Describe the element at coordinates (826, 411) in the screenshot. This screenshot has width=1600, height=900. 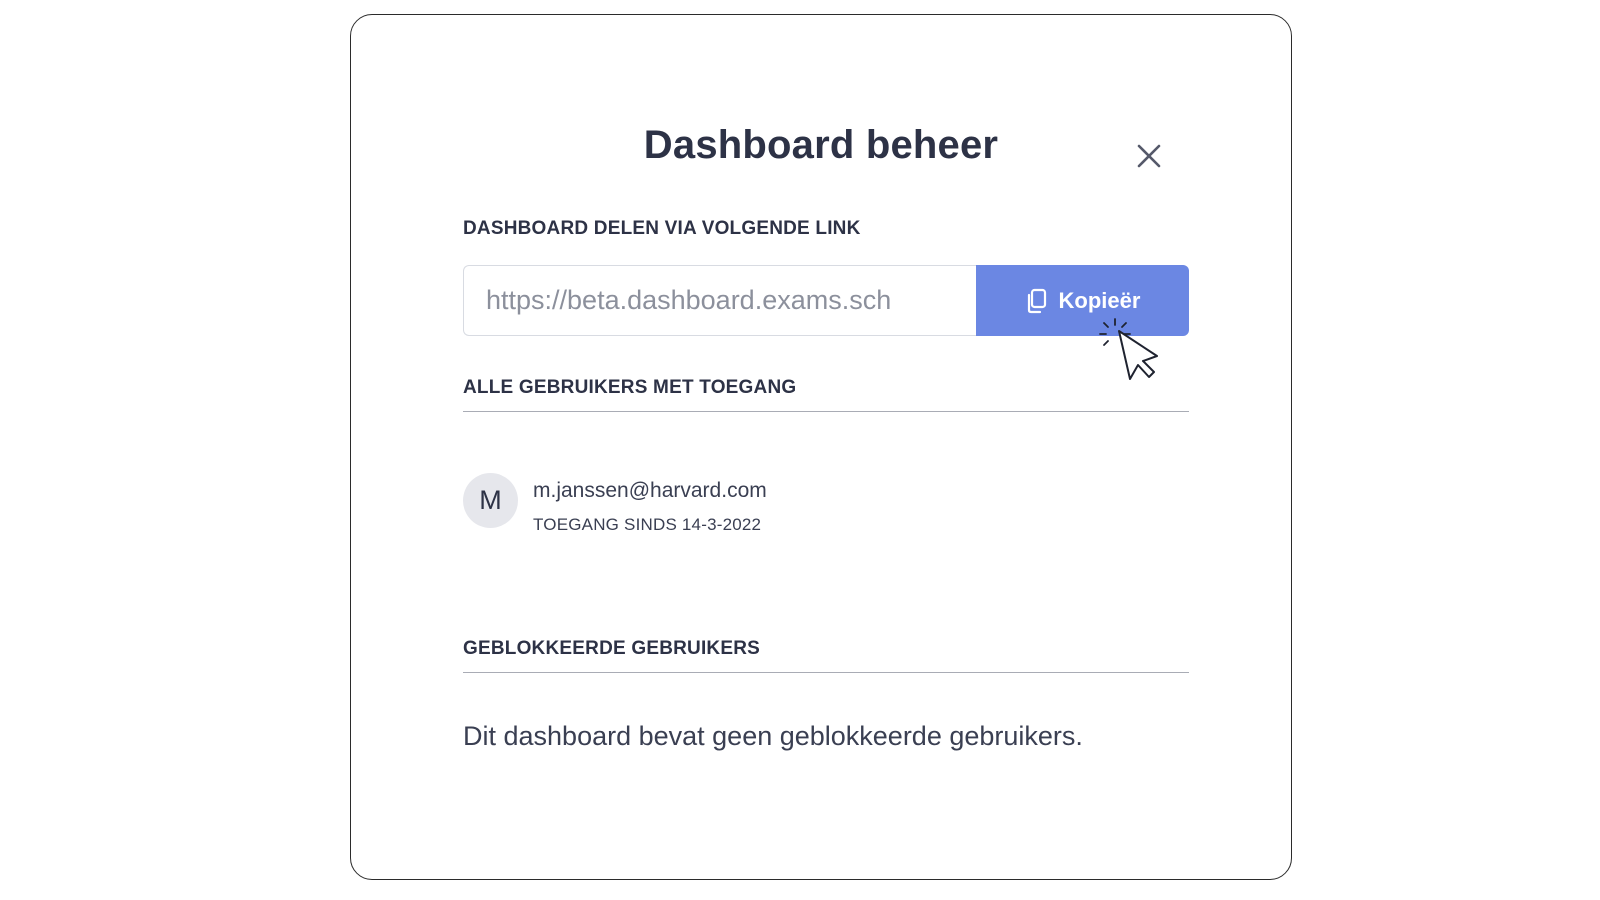
I see `access-divider` at that location.